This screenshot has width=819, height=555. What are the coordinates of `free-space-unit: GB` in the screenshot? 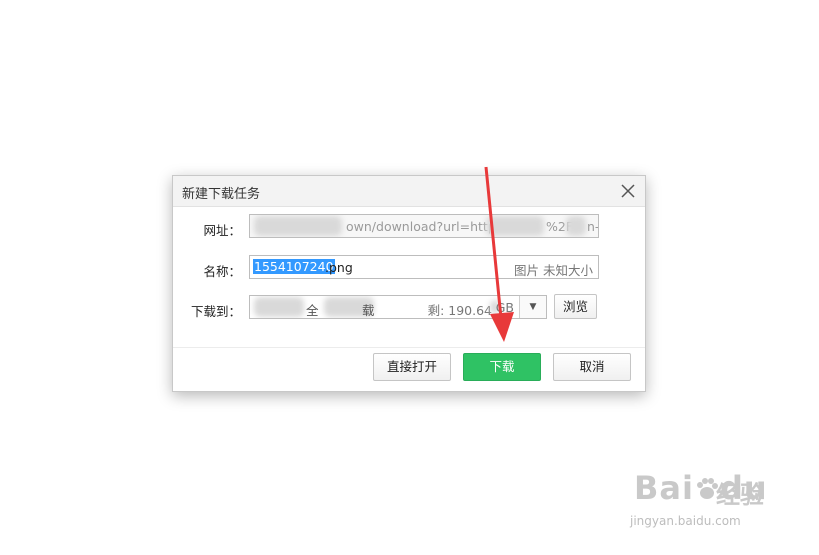 It's located at (504, 307).